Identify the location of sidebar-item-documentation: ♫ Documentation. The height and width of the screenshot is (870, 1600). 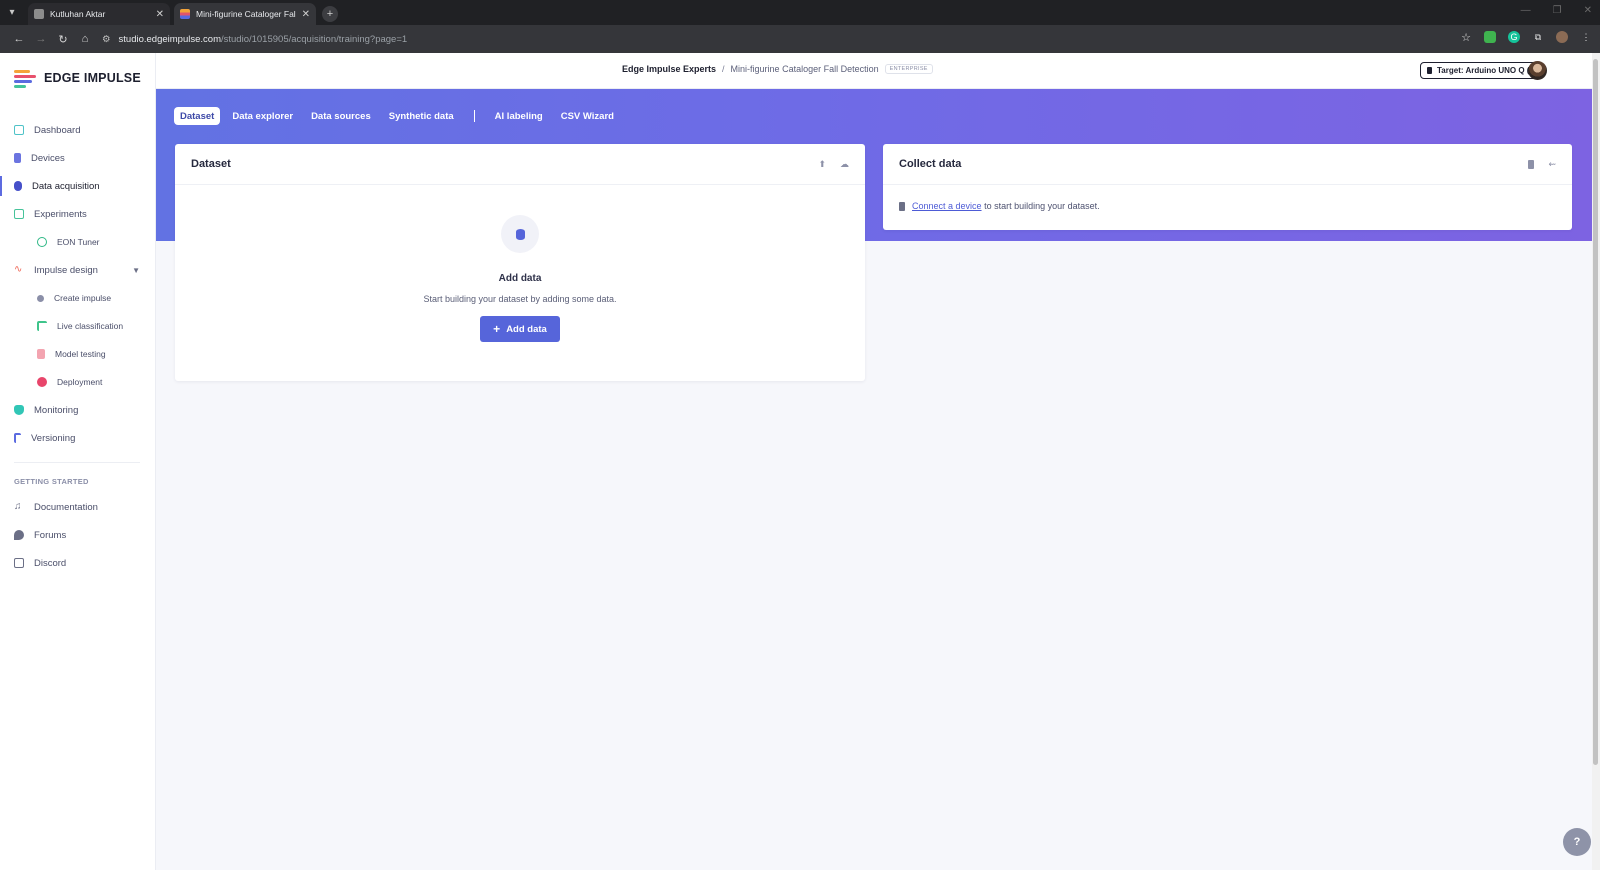
(78, 507).